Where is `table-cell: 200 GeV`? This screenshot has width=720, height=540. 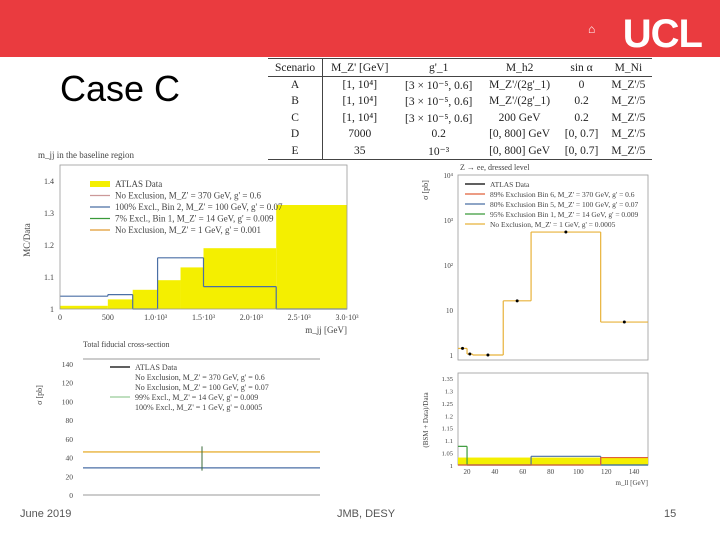 table-cell: 200 GeV is located at coordinates (519, 117).